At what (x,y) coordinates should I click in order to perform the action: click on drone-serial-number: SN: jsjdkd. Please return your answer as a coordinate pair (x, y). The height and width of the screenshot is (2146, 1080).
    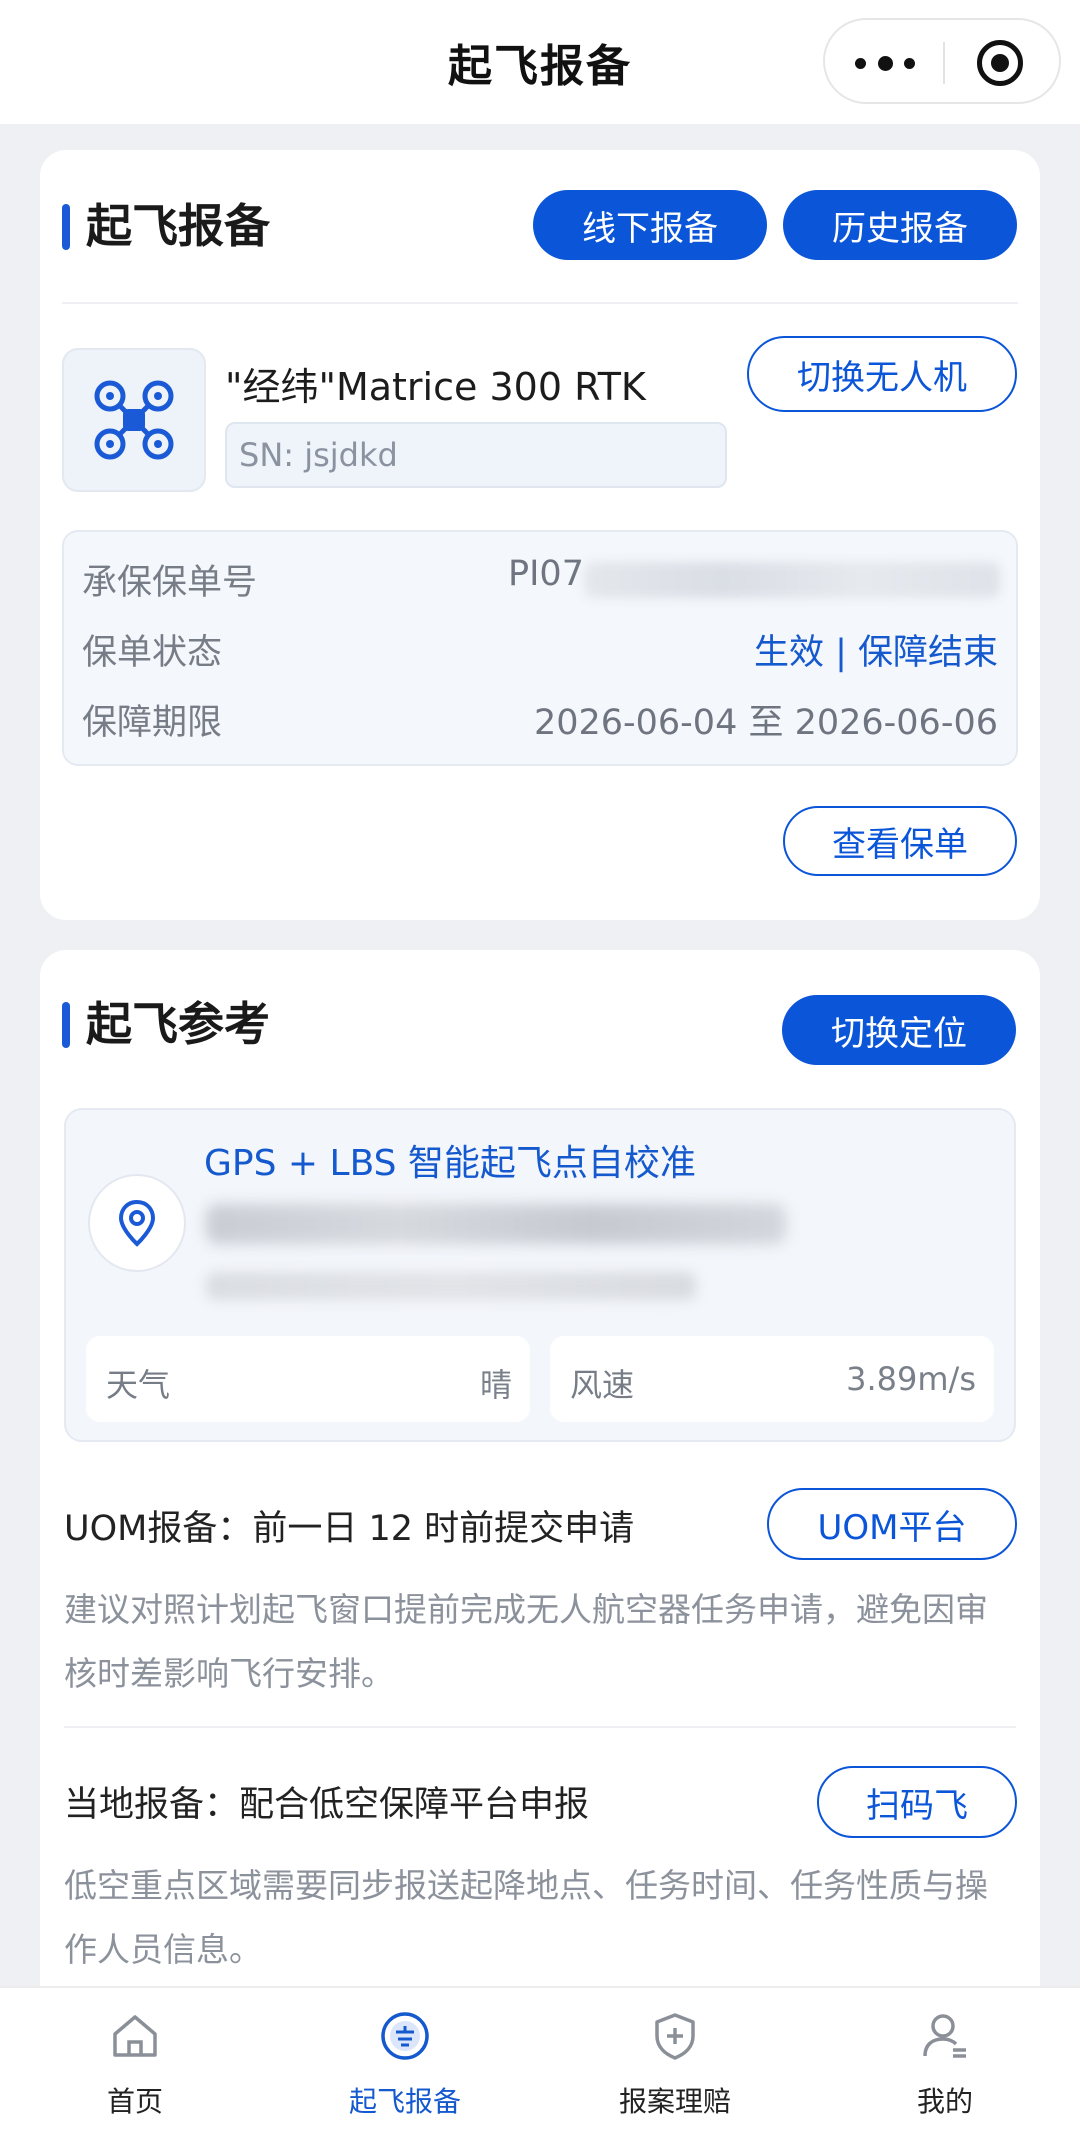
    Looking at the image, I should click on (476, 455).